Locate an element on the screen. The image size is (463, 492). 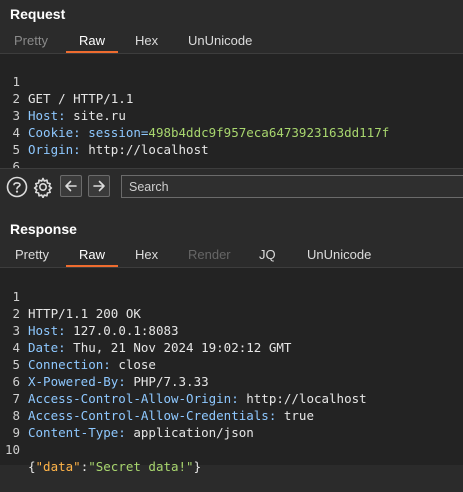
json-string-value: "Secret data!" is located at coordinates (141, 466).